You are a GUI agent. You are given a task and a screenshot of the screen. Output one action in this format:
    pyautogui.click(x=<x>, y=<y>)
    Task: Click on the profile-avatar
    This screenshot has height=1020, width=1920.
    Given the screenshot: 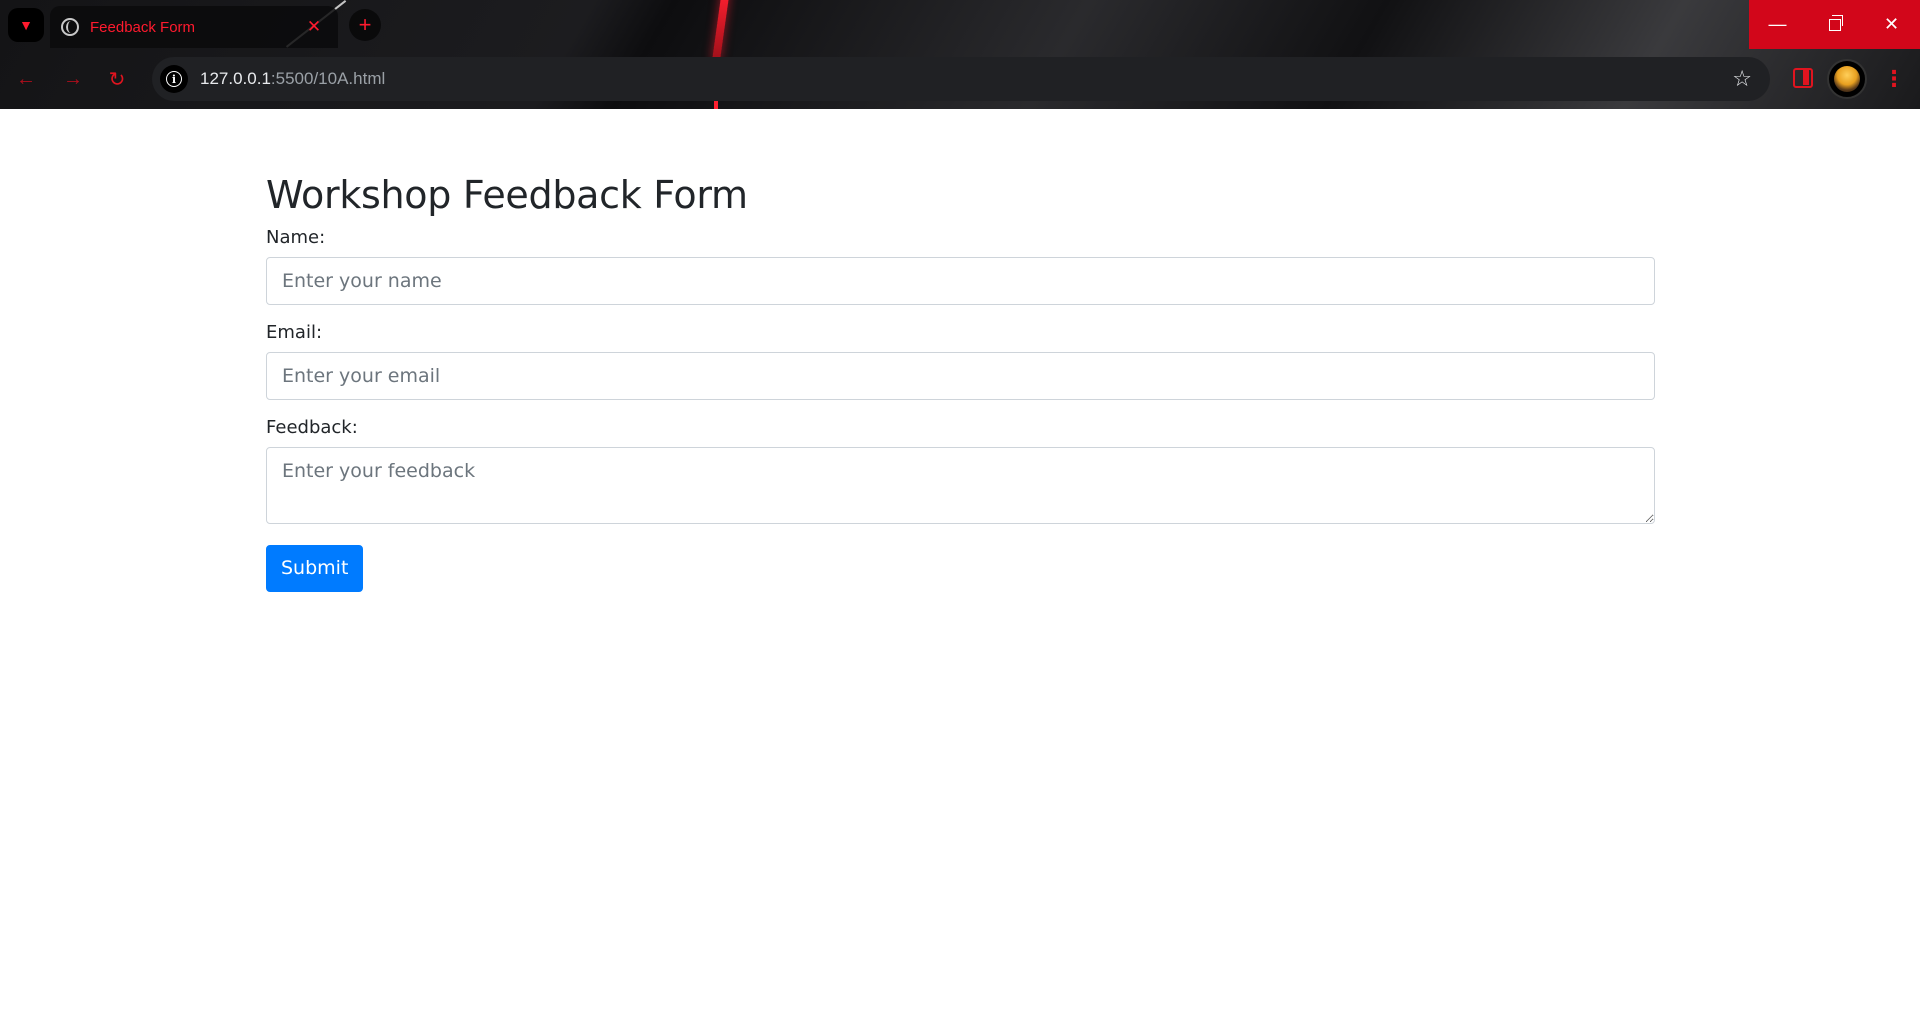 What is the action you would take?
    pyautogui.click(x=1847, y=79)
    